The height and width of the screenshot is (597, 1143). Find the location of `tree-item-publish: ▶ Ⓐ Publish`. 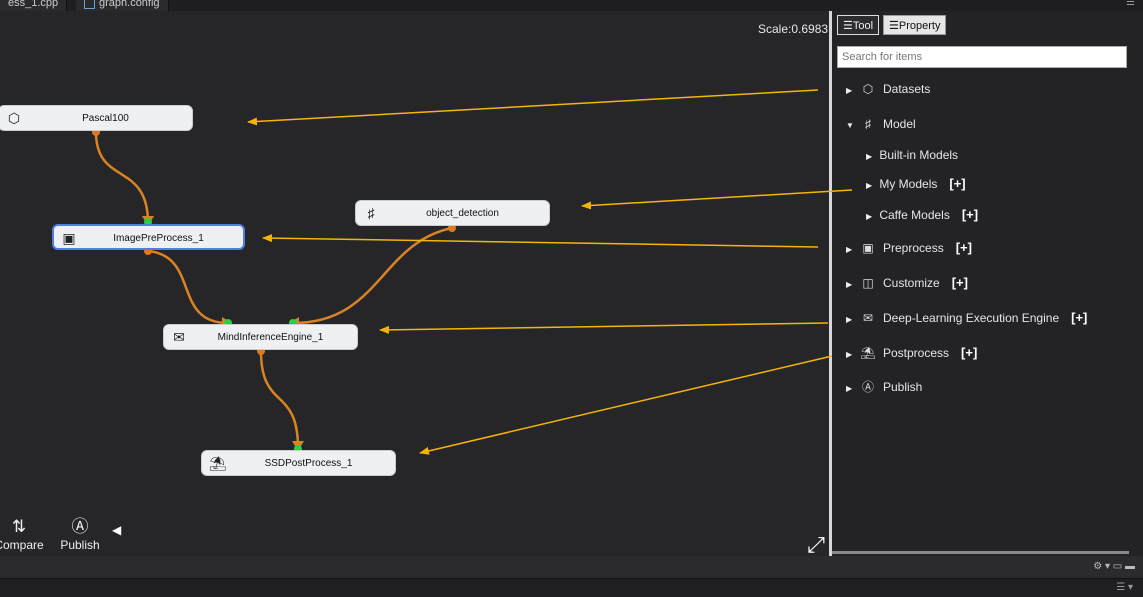

tree-item-publish: ▶ Ⓐ Publish is located at coordinates (884, 387).